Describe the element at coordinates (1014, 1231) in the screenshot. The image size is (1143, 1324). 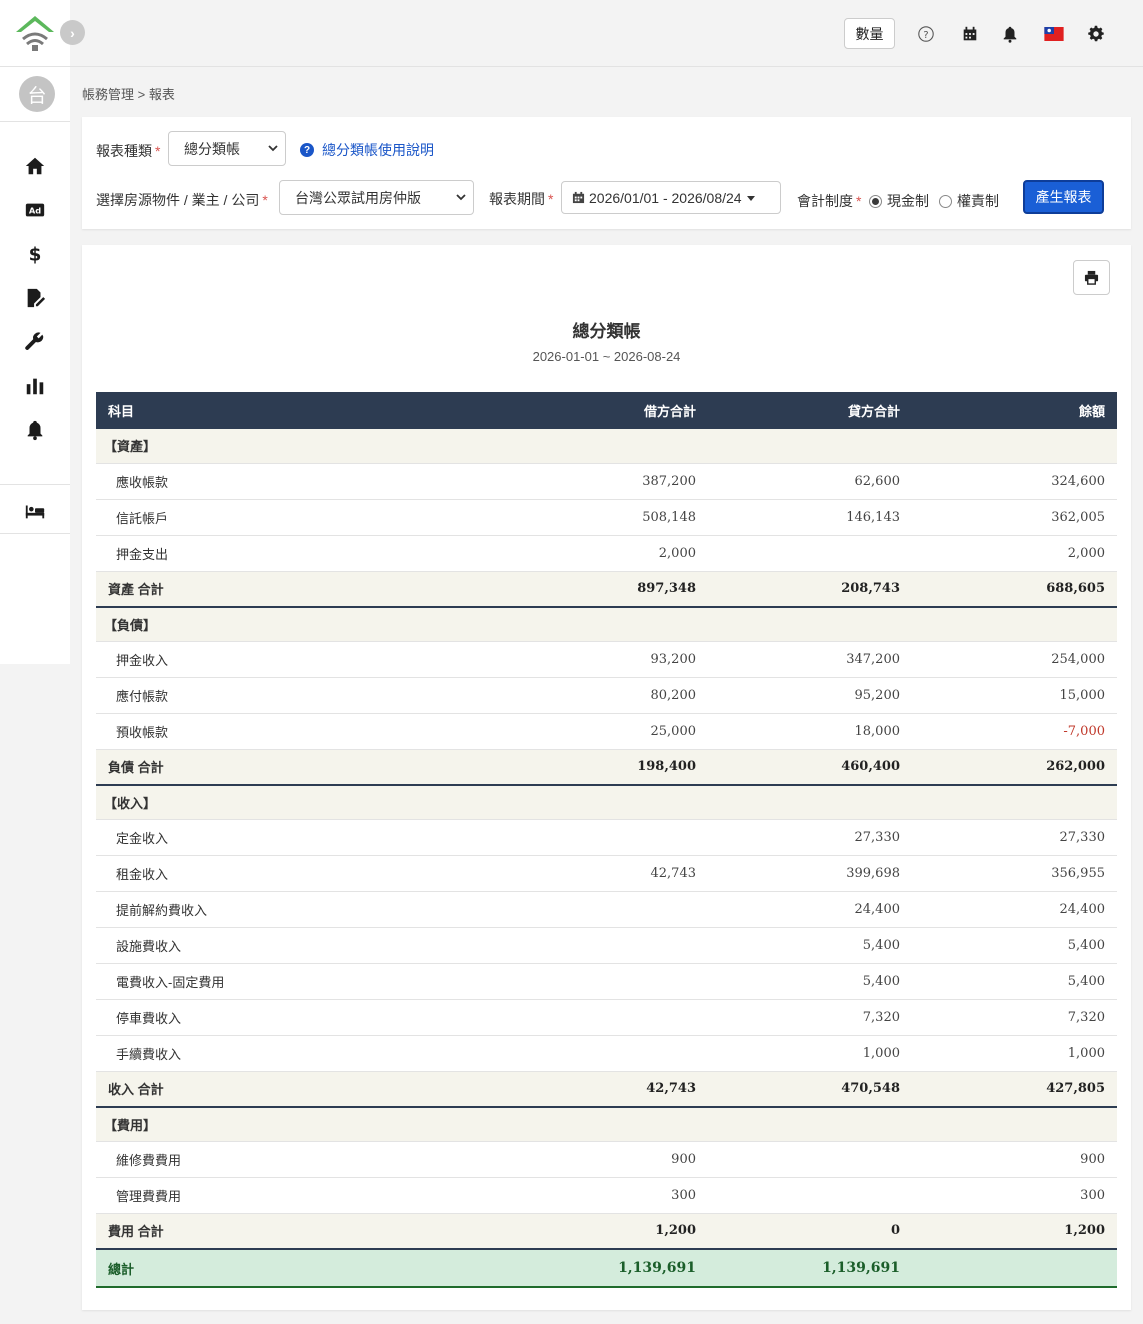
I see `total-balance: 1,200` at that location.